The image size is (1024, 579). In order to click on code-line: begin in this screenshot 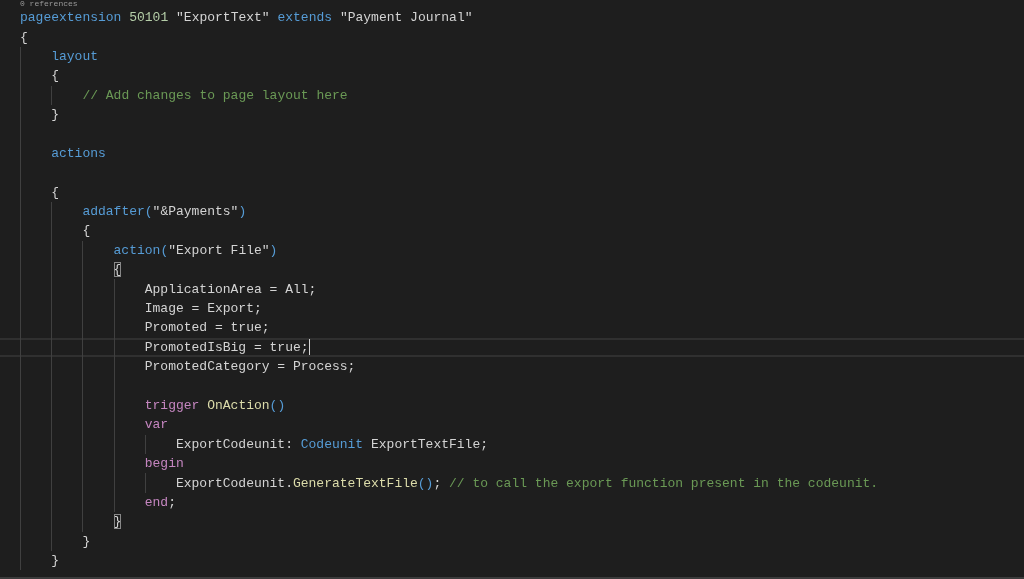, I will do `click(164, 464)`.